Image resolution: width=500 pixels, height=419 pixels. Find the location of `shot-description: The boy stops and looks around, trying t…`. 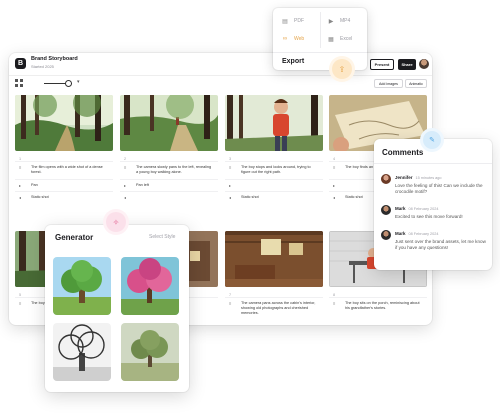

shot-description: The boy stops and looks around, trying t… is located at coordinates (276, 170).